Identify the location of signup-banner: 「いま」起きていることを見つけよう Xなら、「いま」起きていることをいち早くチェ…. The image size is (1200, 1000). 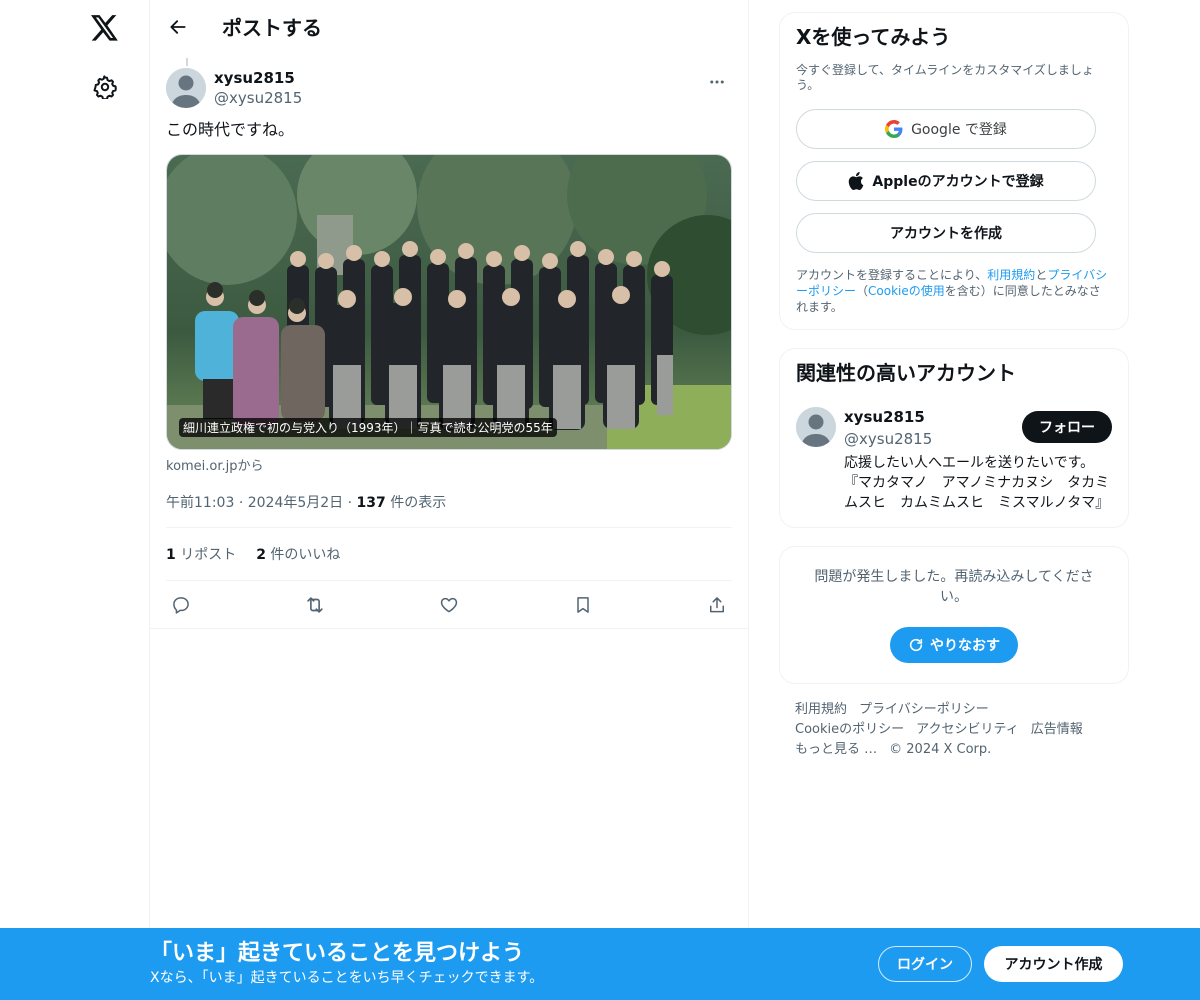
(600, 964).